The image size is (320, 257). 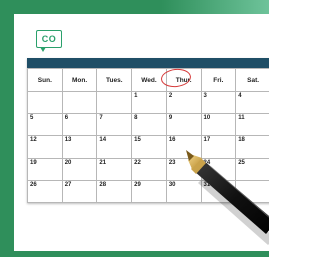 What do you see at coordinates (227, 197) in the screenshot?
I see `fountain-pen` at bounding box center [227, 197].